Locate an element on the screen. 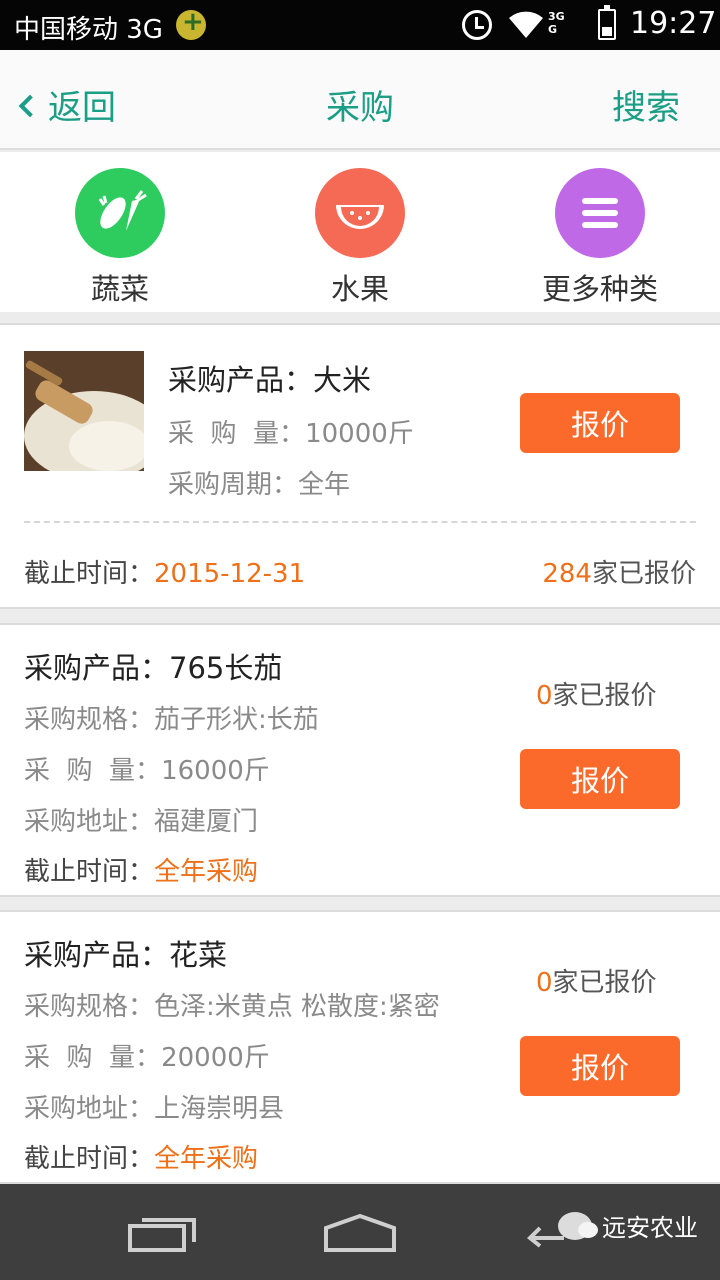 Image resolution: width=720 pixels, height=1280 pixels. product-image is located at coordinates (84, 411).